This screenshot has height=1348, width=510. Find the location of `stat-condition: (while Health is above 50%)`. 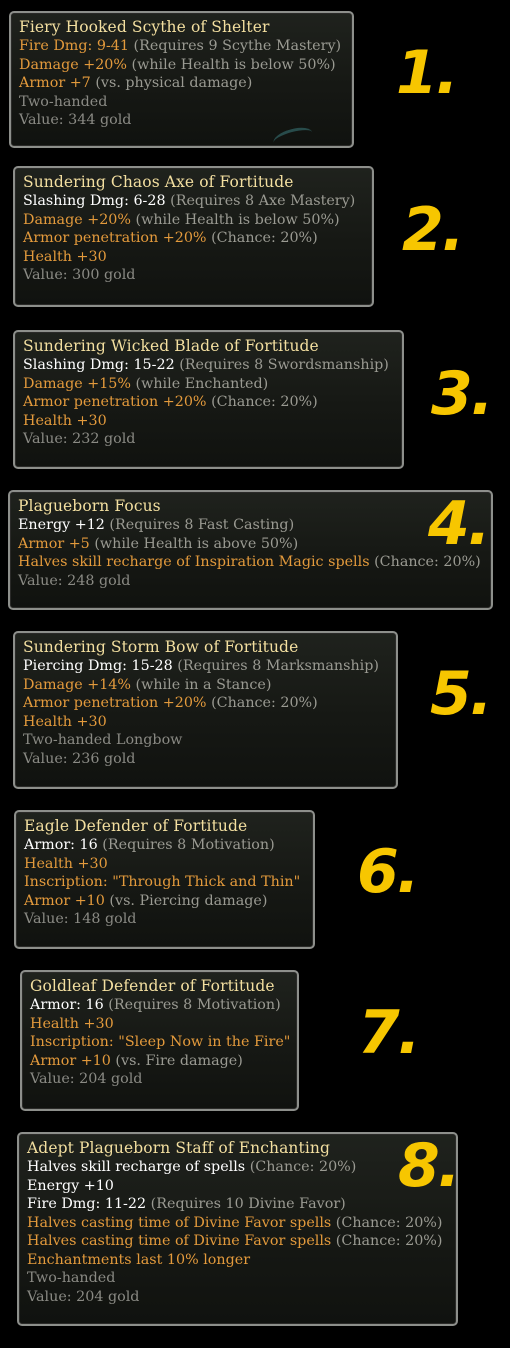

stat-condition: (while Health is above 50%) is located at coordinates (194, 543).